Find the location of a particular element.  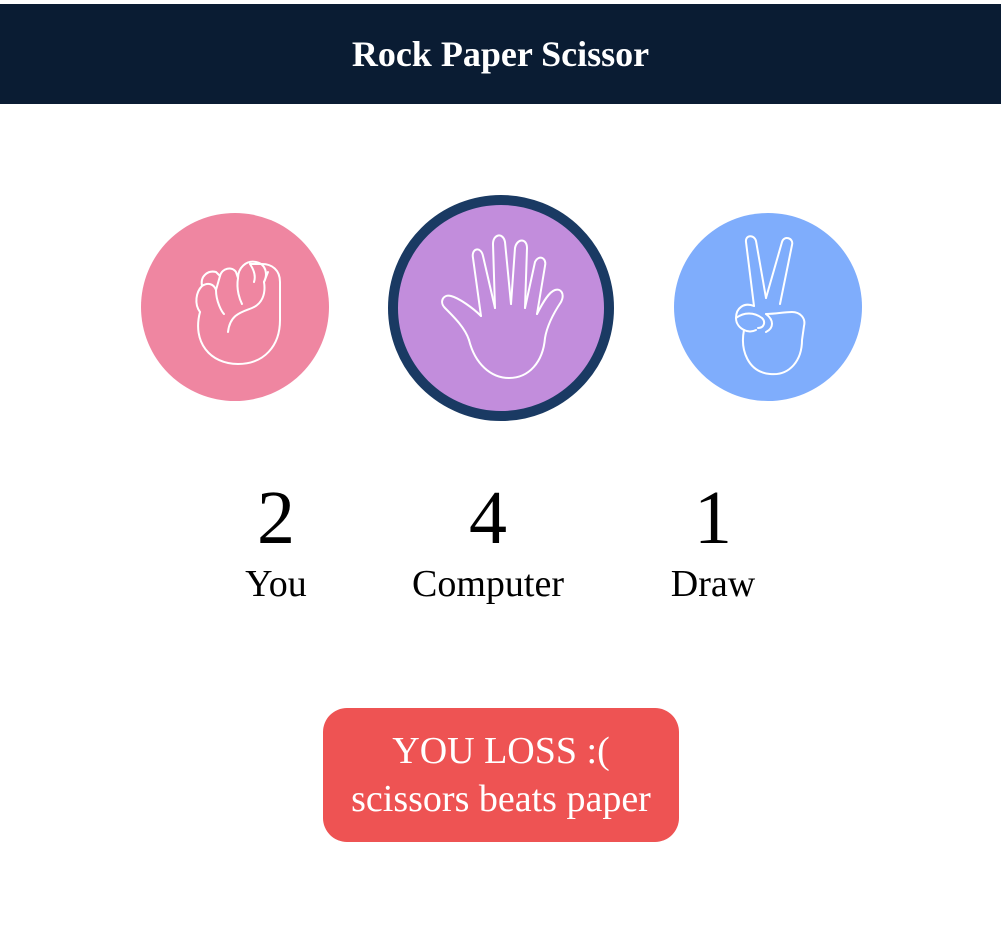

computer-score-value: 4 is located at coordinates (488, 518).